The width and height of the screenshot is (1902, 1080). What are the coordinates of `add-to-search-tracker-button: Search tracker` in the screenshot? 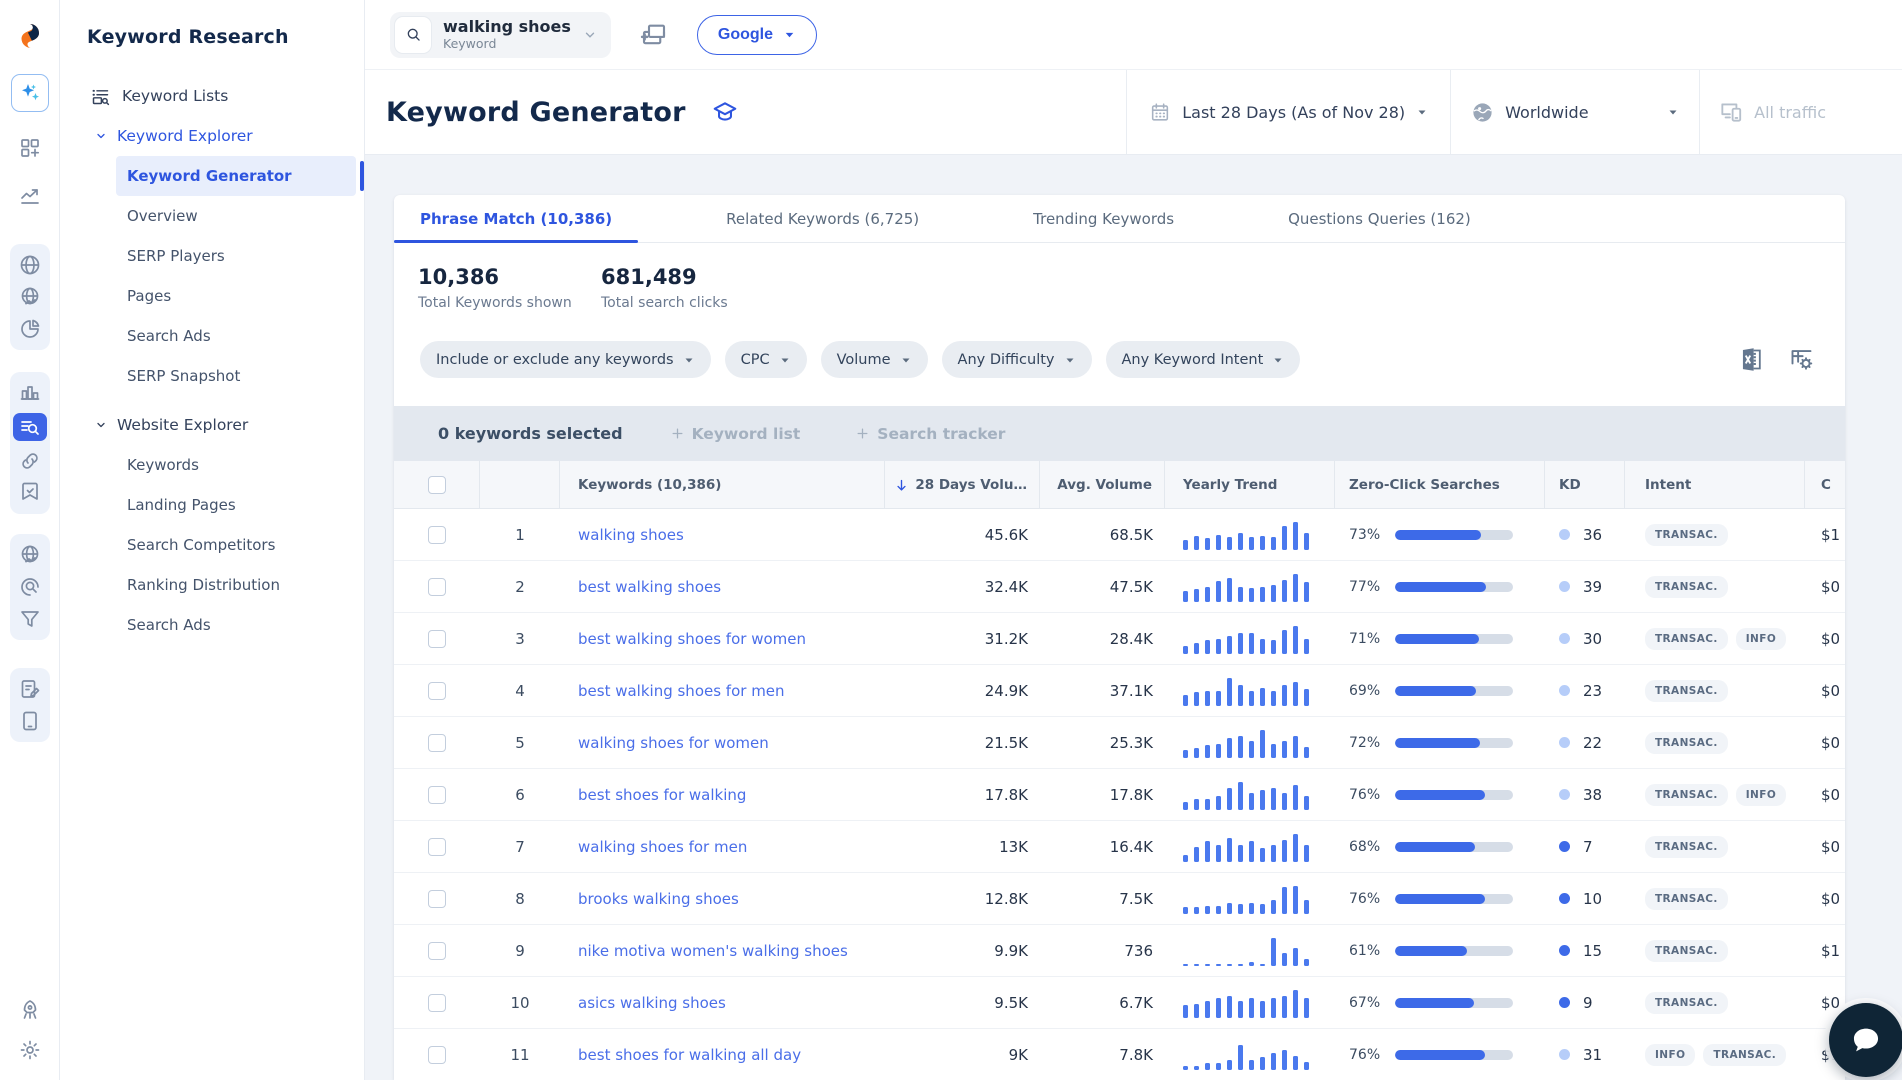 It's located at (930, 434).